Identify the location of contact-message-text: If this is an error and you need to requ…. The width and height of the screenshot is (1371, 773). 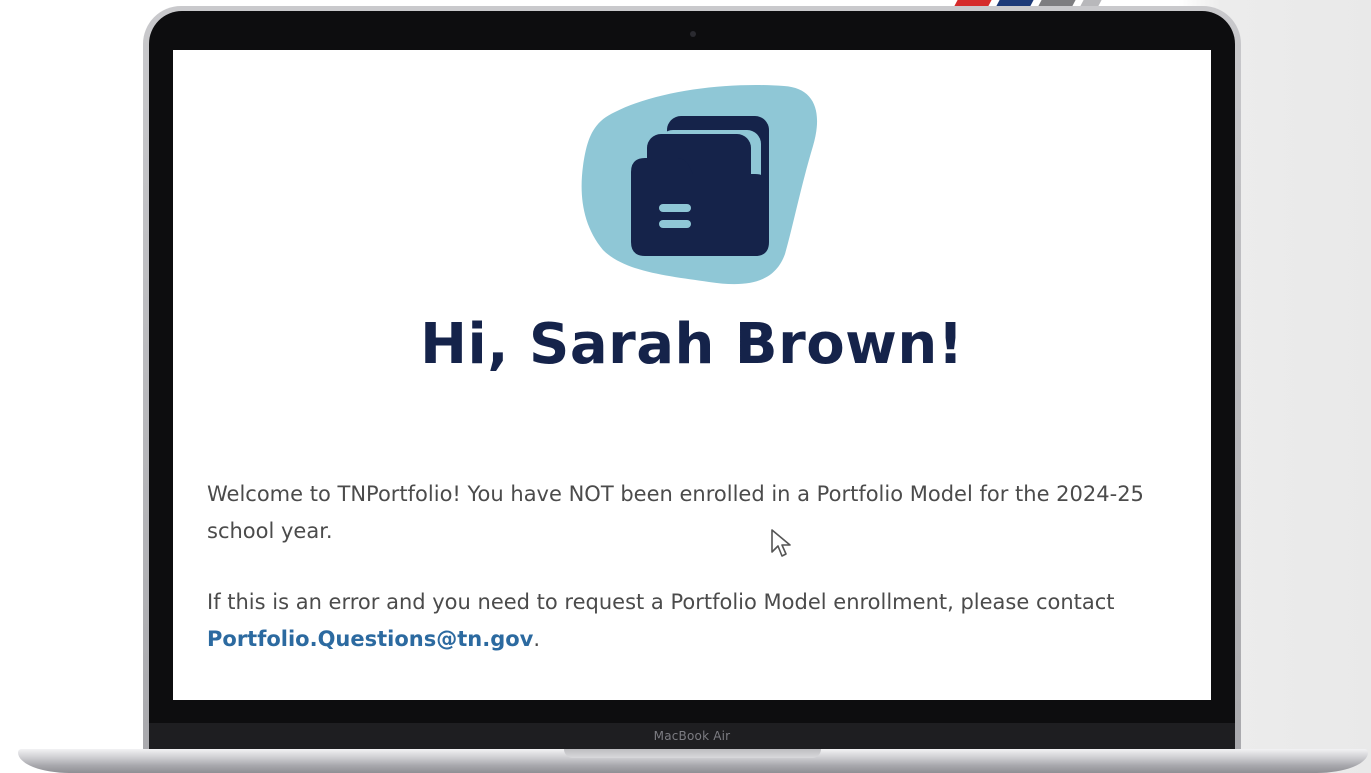
(661, 602).